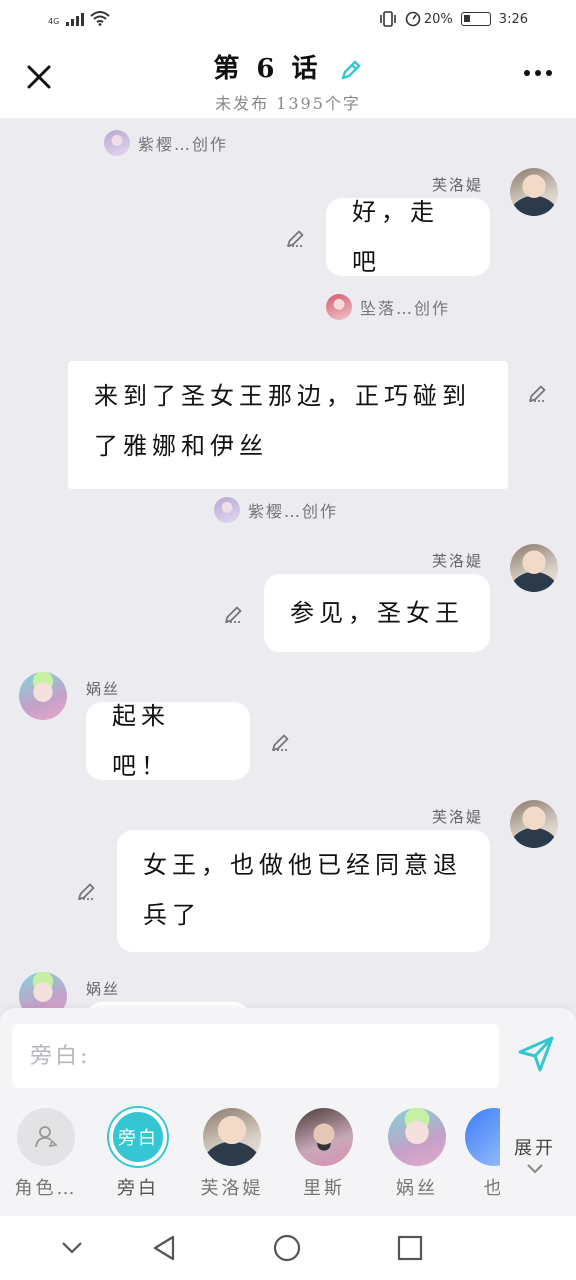 Image resolution: width=576 pixels, height=1280 pixels. What do you see at coordinates (513, 19) in the screenshot?
I see `clock: 3:26` at bounding box center [513, 19].